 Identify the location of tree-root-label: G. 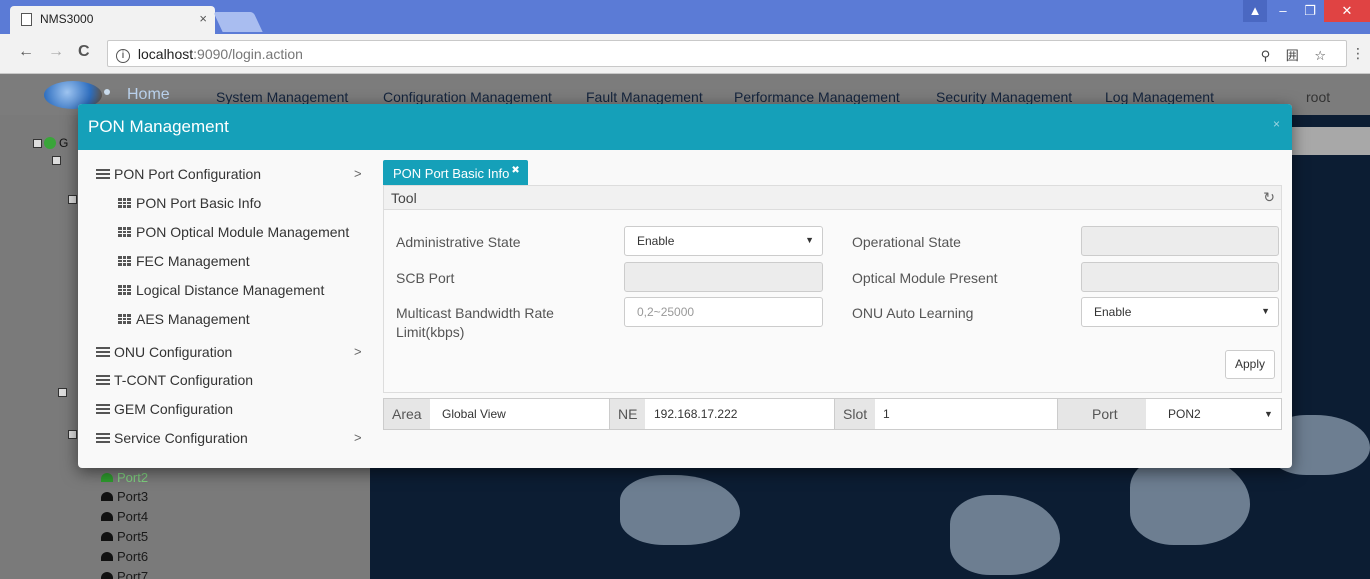
(63, 143).